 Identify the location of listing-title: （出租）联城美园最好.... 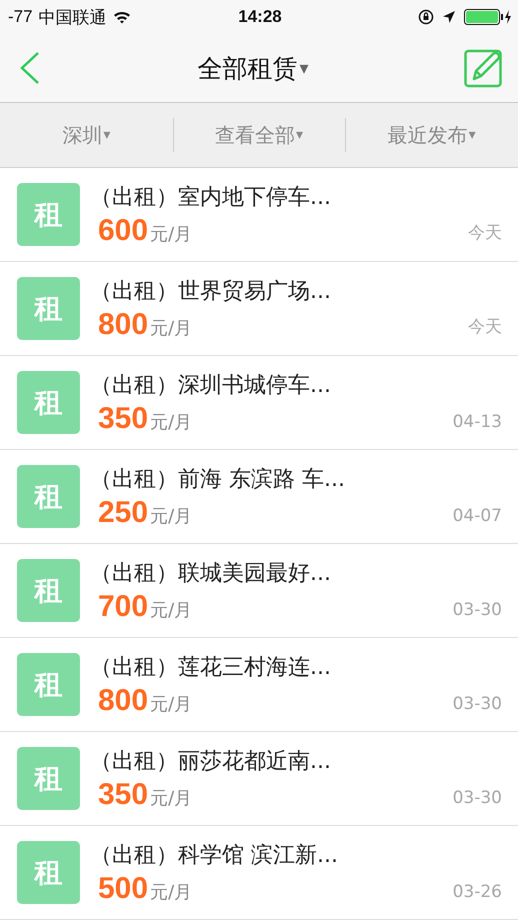
(211, 574).